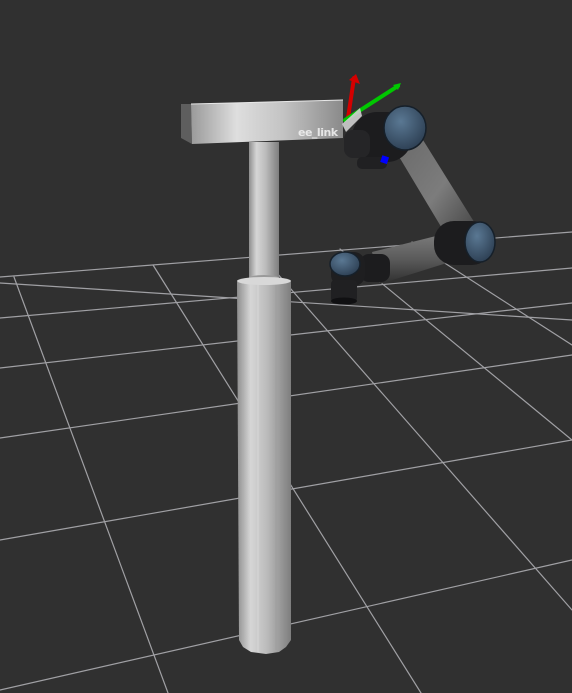 This screenshot has height=693, width=572. I want to click on x-axis-line, so click(351, 98).